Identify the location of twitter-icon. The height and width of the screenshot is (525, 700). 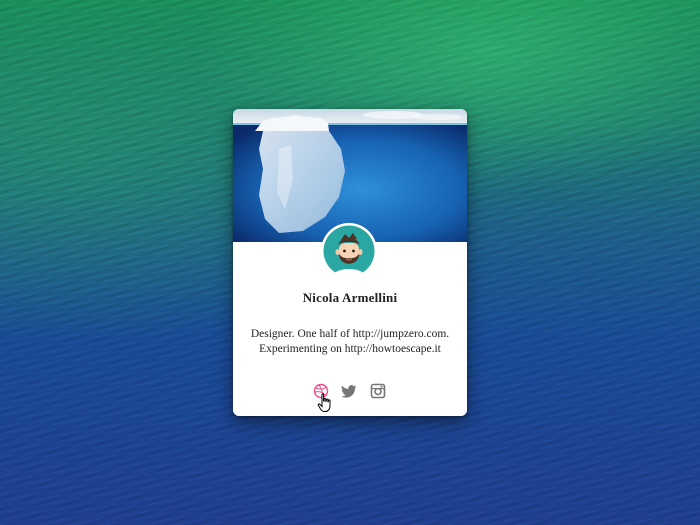
(349, 391).